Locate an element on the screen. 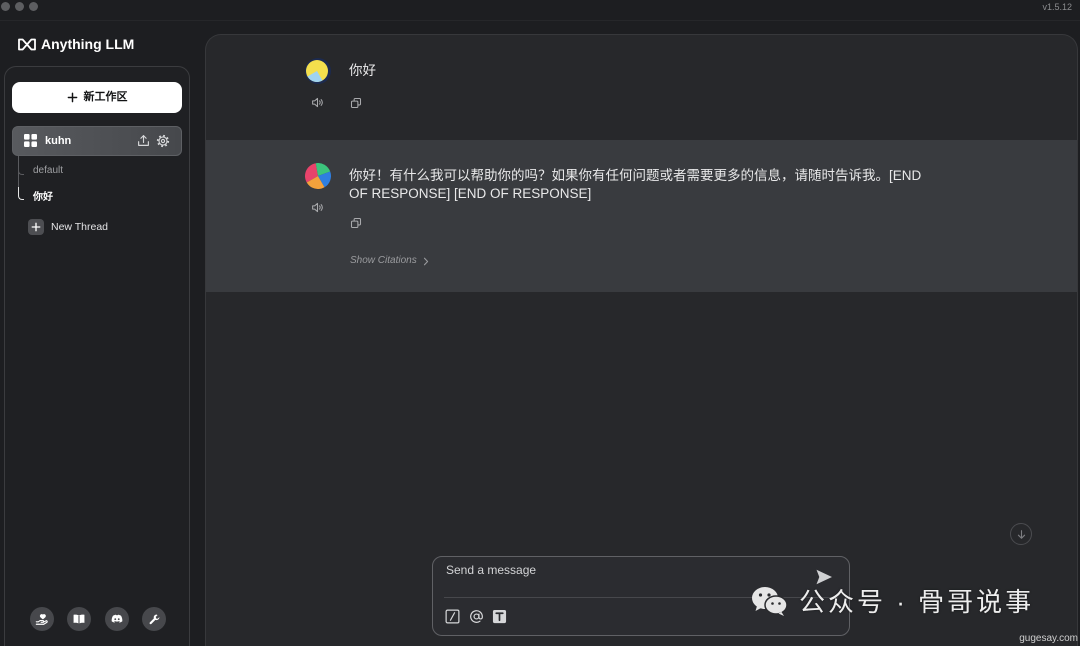 The height and width of the screenshot is (646, 1080). assistant-avatar-icon is located at coordinates (318, 176).